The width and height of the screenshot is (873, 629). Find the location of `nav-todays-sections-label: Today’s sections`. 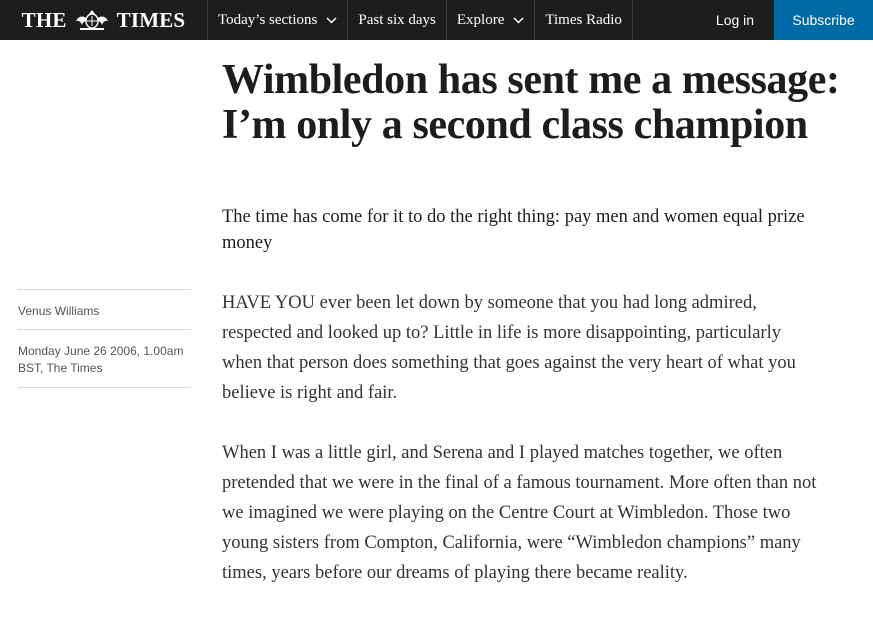

nav-todays-sections-label: Today’s sections is located at coordinates (268, 19).